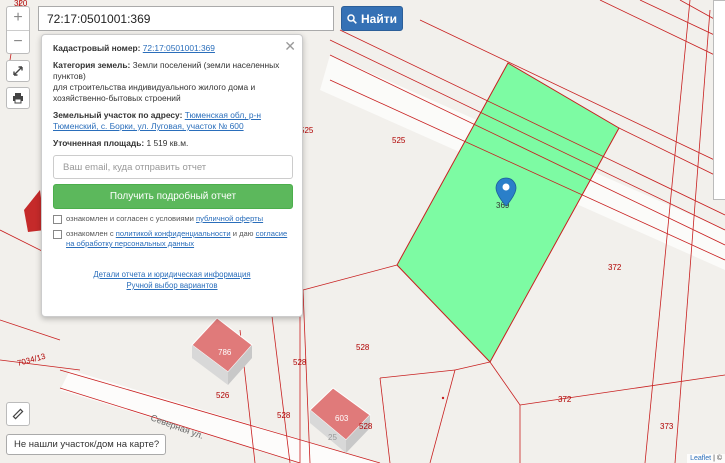 This screenshot has width=725, height=463. What do you see at coordinates (225, 352) in the screenshot?
I see `building-label-786: 786` at bounding box center [225, 352].